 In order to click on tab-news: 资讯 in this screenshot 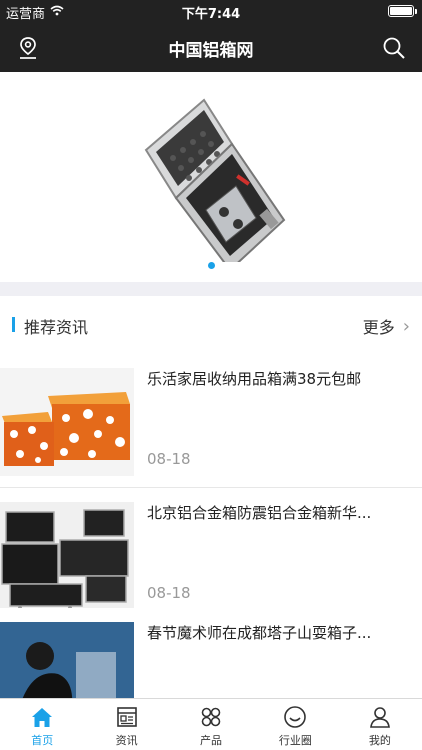, I will do `click(126, 724)`.